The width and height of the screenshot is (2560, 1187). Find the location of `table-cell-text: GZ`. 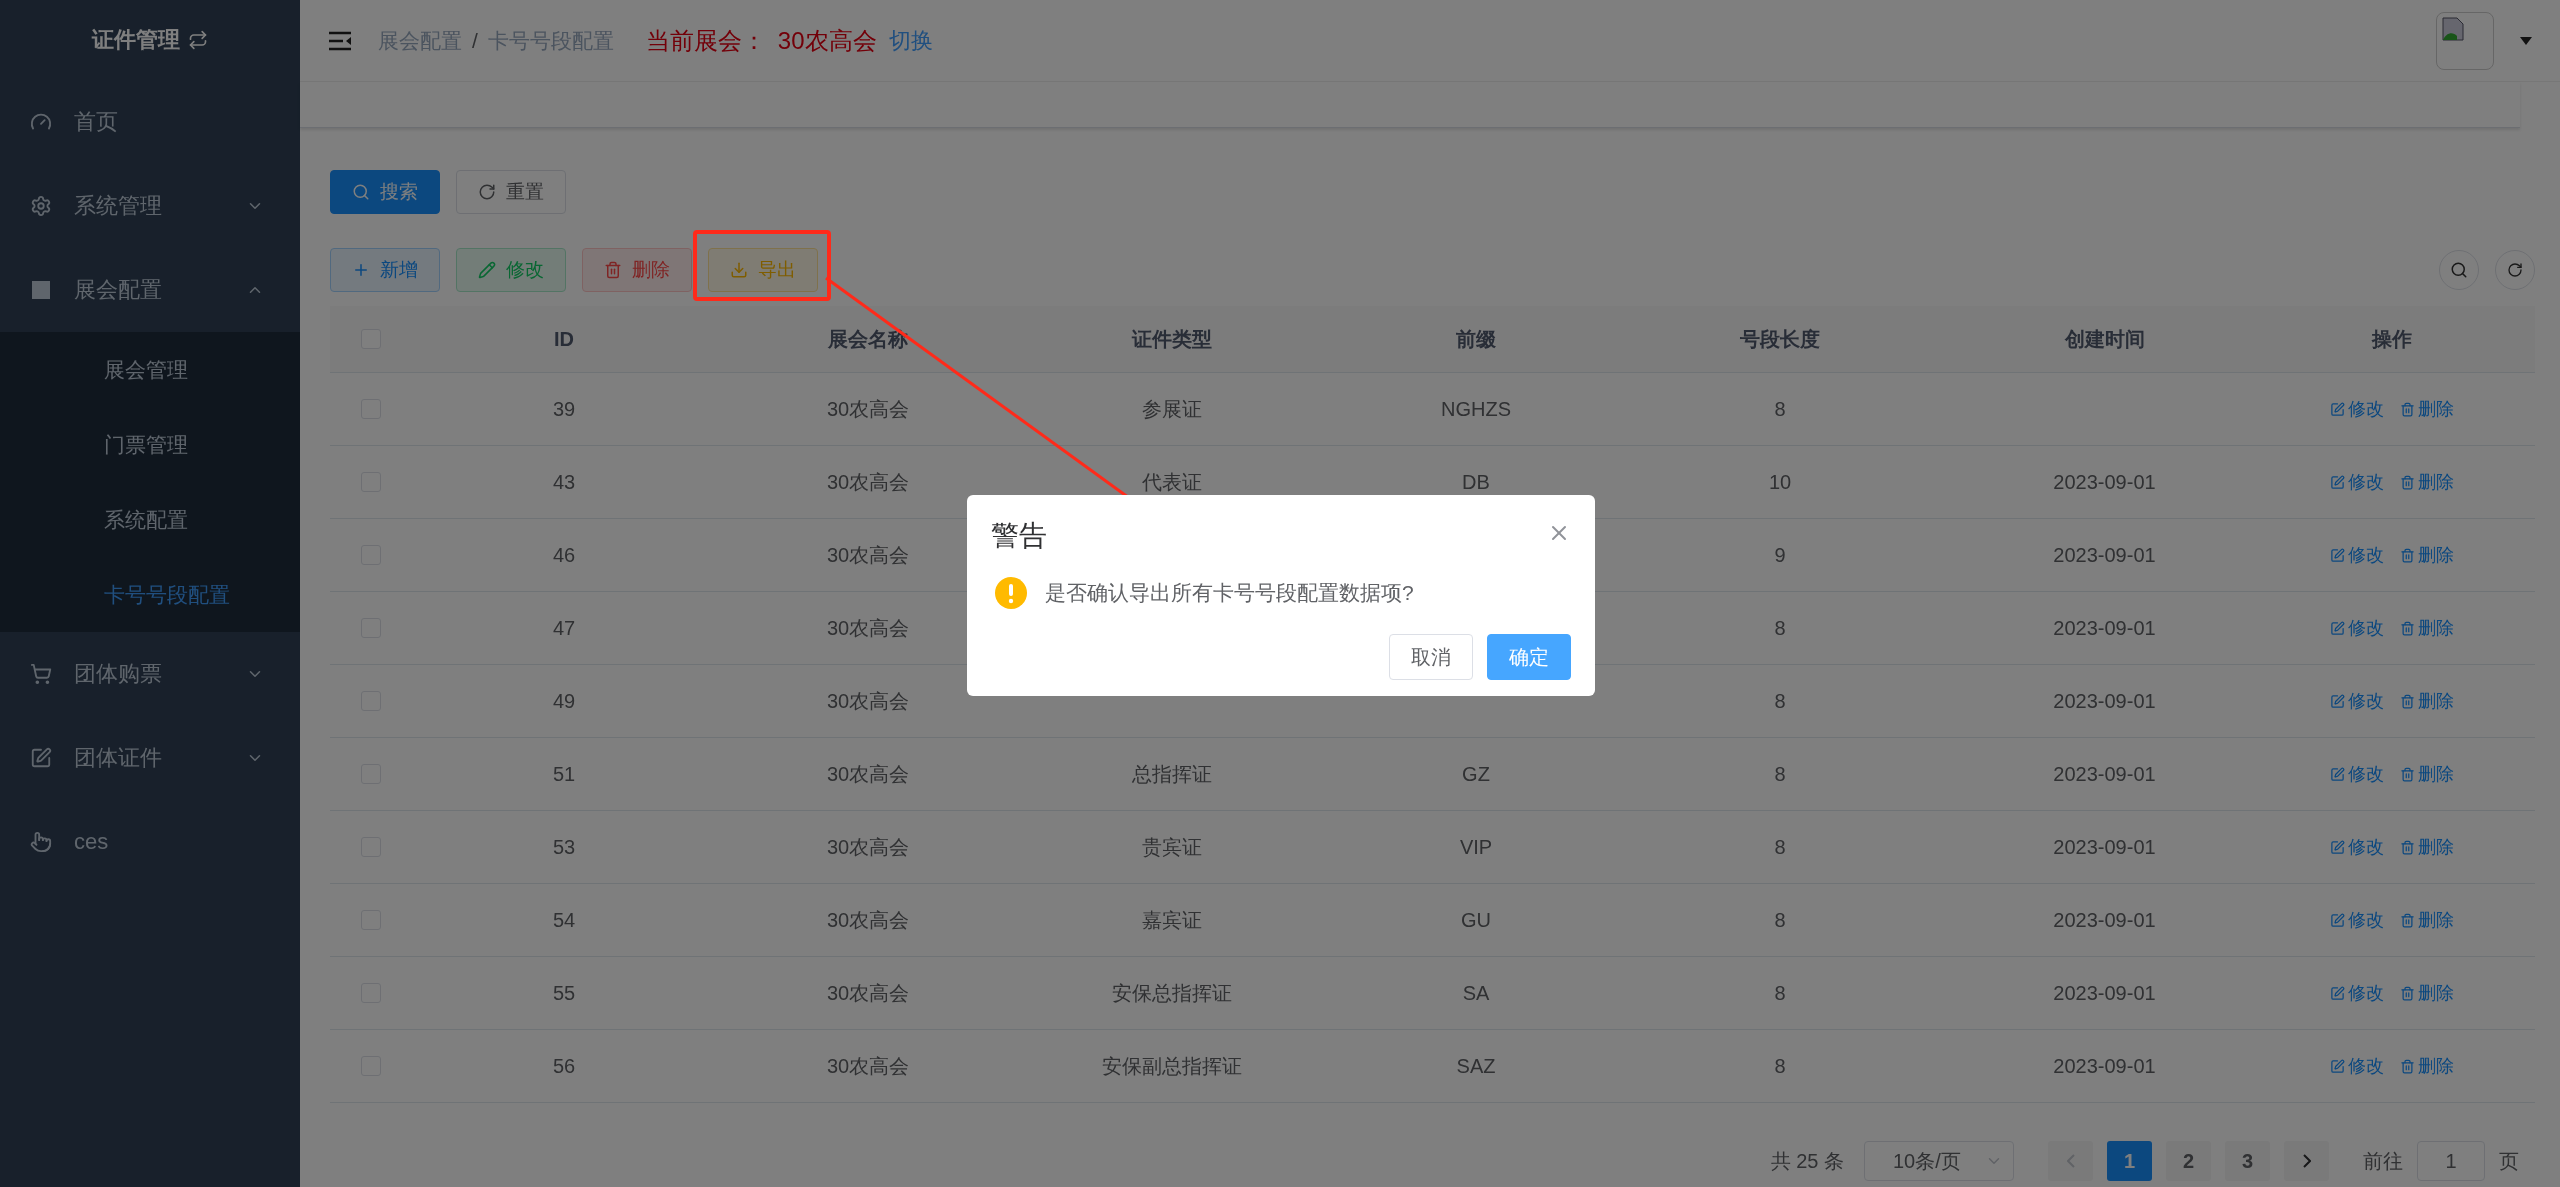

table-cell-text: GZ is located at coordinates (1476, 774).